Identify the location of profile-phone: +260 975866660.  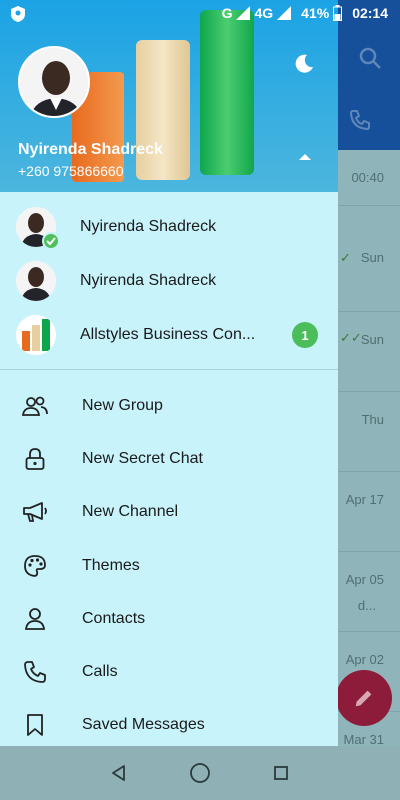
(71, 171).